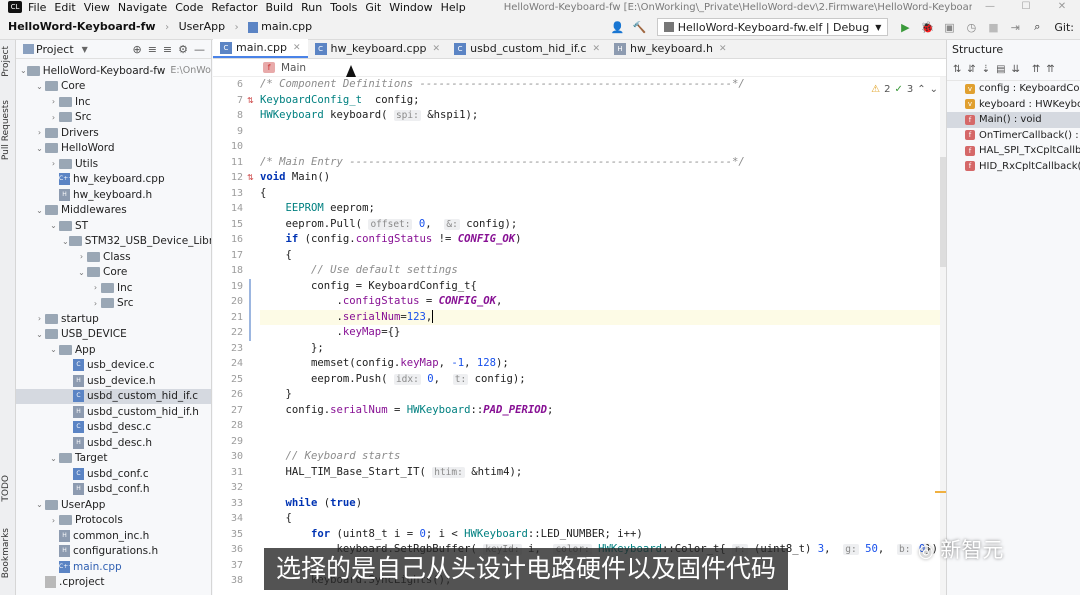 This screenshot has width=1080, height=595. Describe the element at coordinates (113, 195) in the screenshot. I see `tree-file: Hhw_keyboard.h` at that location.